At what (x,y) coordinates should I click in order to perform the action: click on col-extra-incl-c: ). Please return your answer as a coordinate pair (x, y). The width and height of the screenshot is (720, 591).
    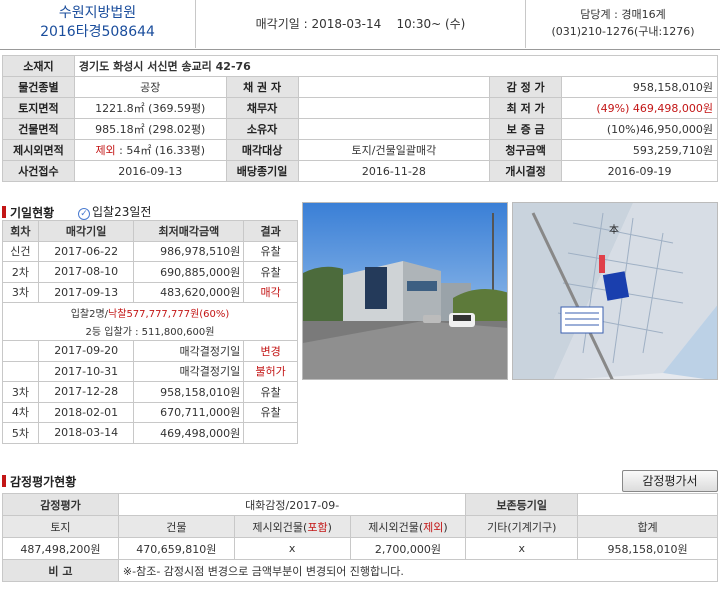
    Looking at the image, I should click on (329, 527).